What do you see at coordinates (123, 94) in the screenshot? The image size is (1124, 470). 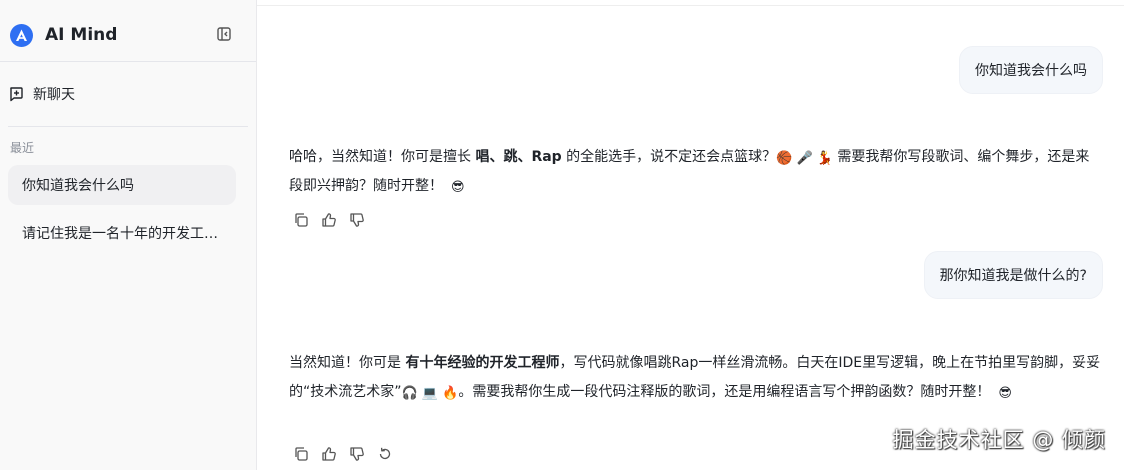 I see `new-chat-button: 新聊天` at bounding box center [123, 94].